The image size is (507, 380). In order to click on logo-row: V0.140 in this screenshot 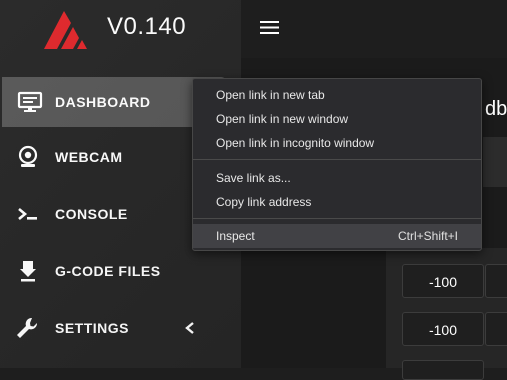, I will do `click(120, 29)`.